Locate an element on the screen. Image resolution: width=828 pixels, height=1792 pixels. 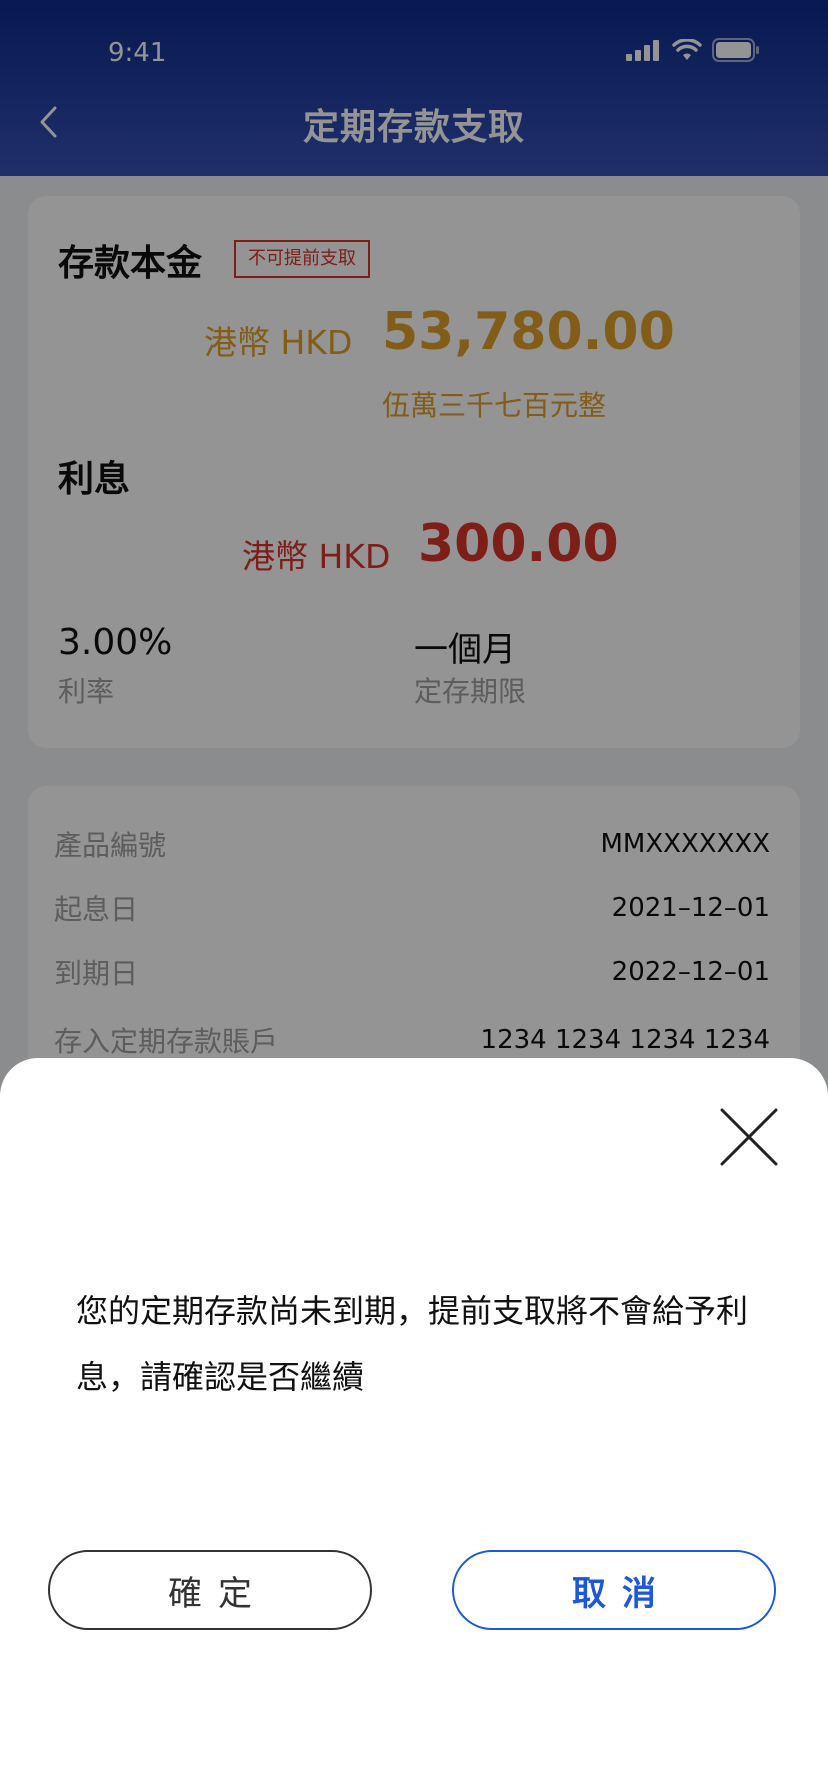
close-icon is located at coordinates (749, 1143).